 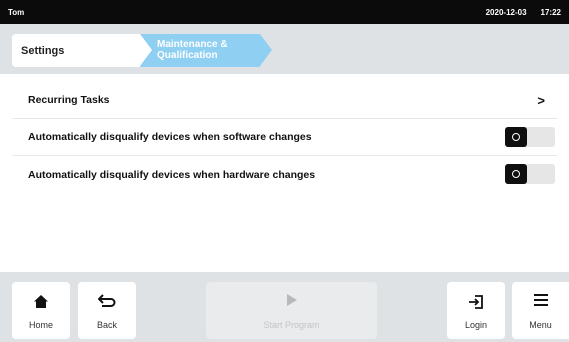 What do you see at coordinates (291, 310) in the screenshot?
I see `start-program-button: Start Program` at bounding box center [291, 310].